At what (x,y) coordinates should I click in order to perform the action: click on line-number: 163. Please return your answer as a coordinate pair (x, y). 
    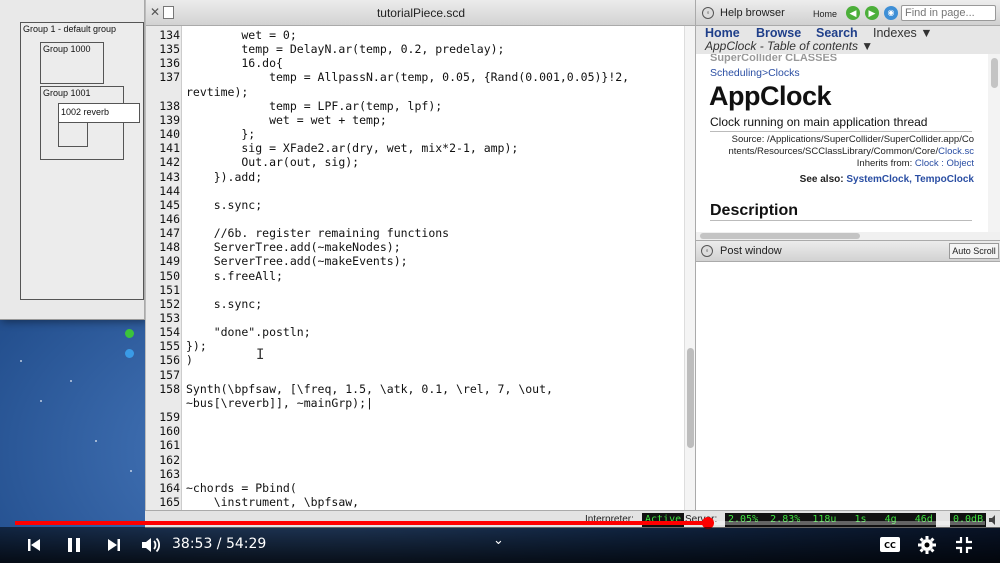
    Looking at the image, I should click on (169, 473).